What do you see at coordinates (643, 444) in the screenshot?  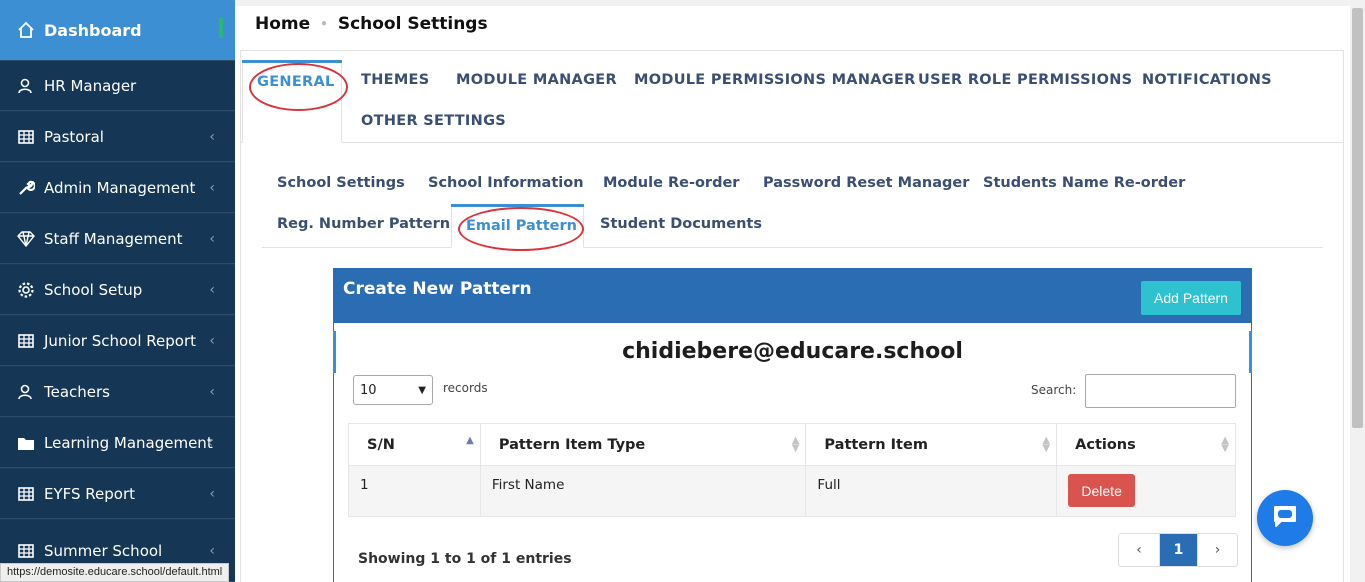 I see `column-header-pattern-item-type: Pattern Item Type ▲ ▼` at bounding box center [643, 444].